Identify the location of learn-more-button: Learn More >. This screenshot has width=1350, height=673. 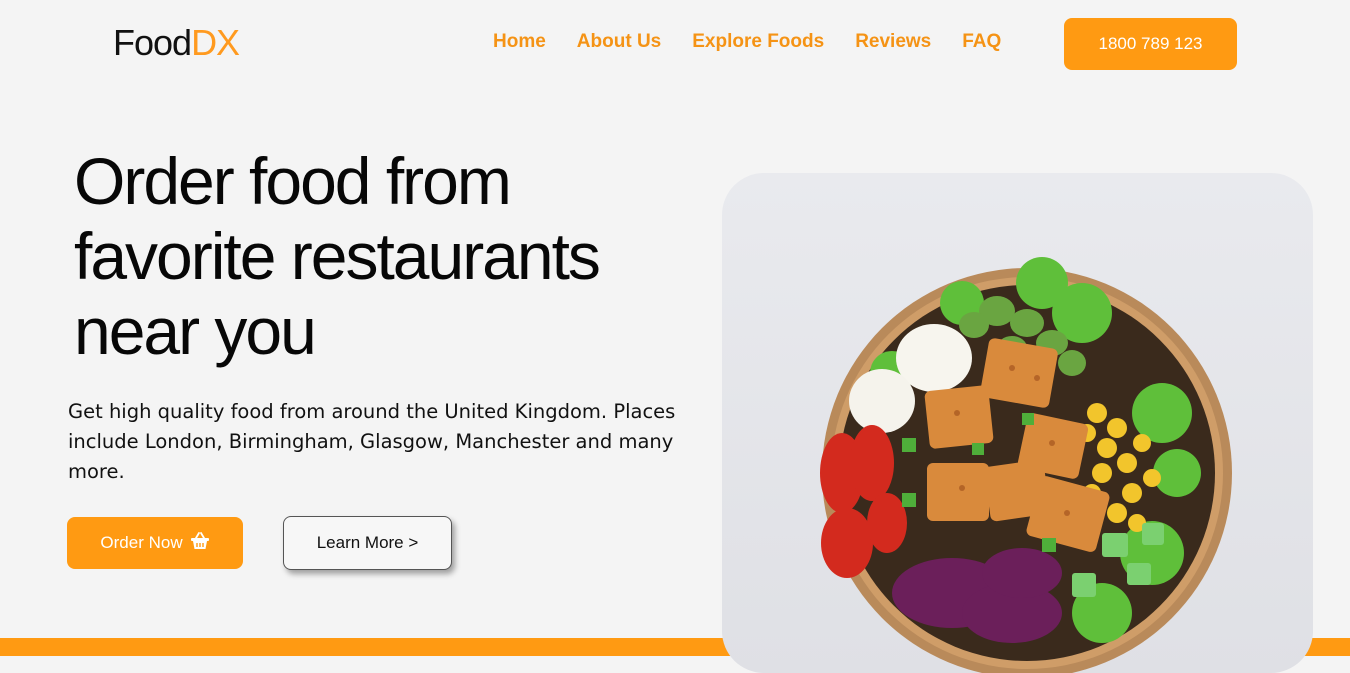
(367, 543).